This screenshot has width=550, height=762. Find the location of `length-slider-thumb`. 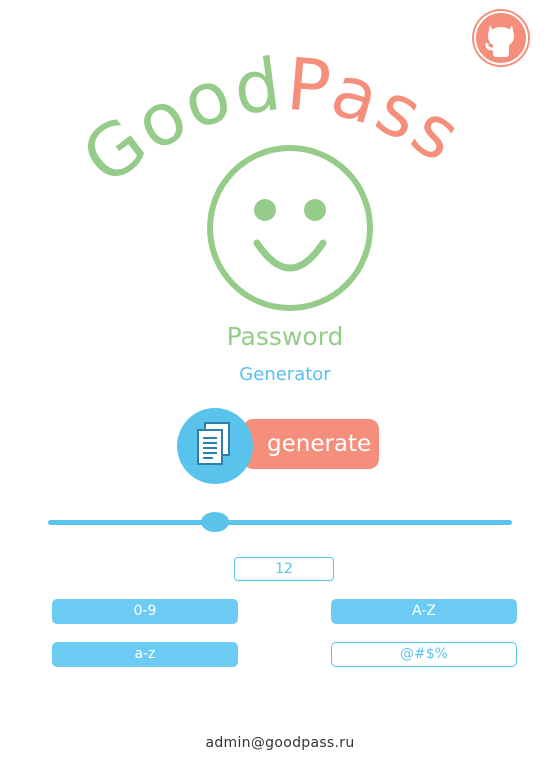

length-slider-thumb is located at coordinates (215, 522).